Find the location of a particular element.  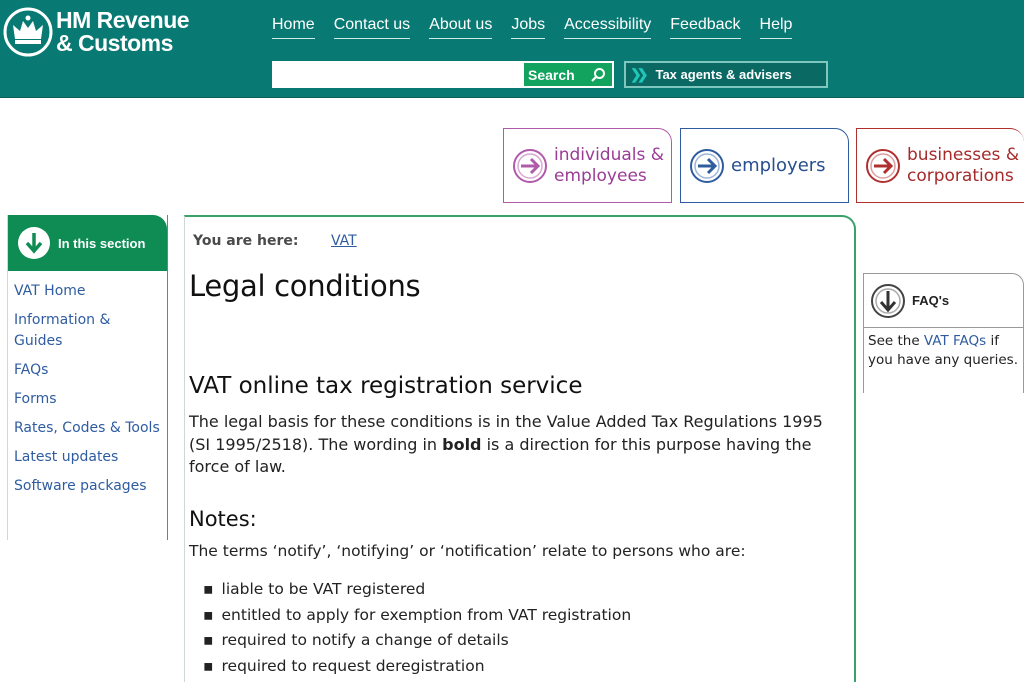

nav-link-rates-codes-tools: Rates, Codes & Tools is located at coordinates (87, 428).